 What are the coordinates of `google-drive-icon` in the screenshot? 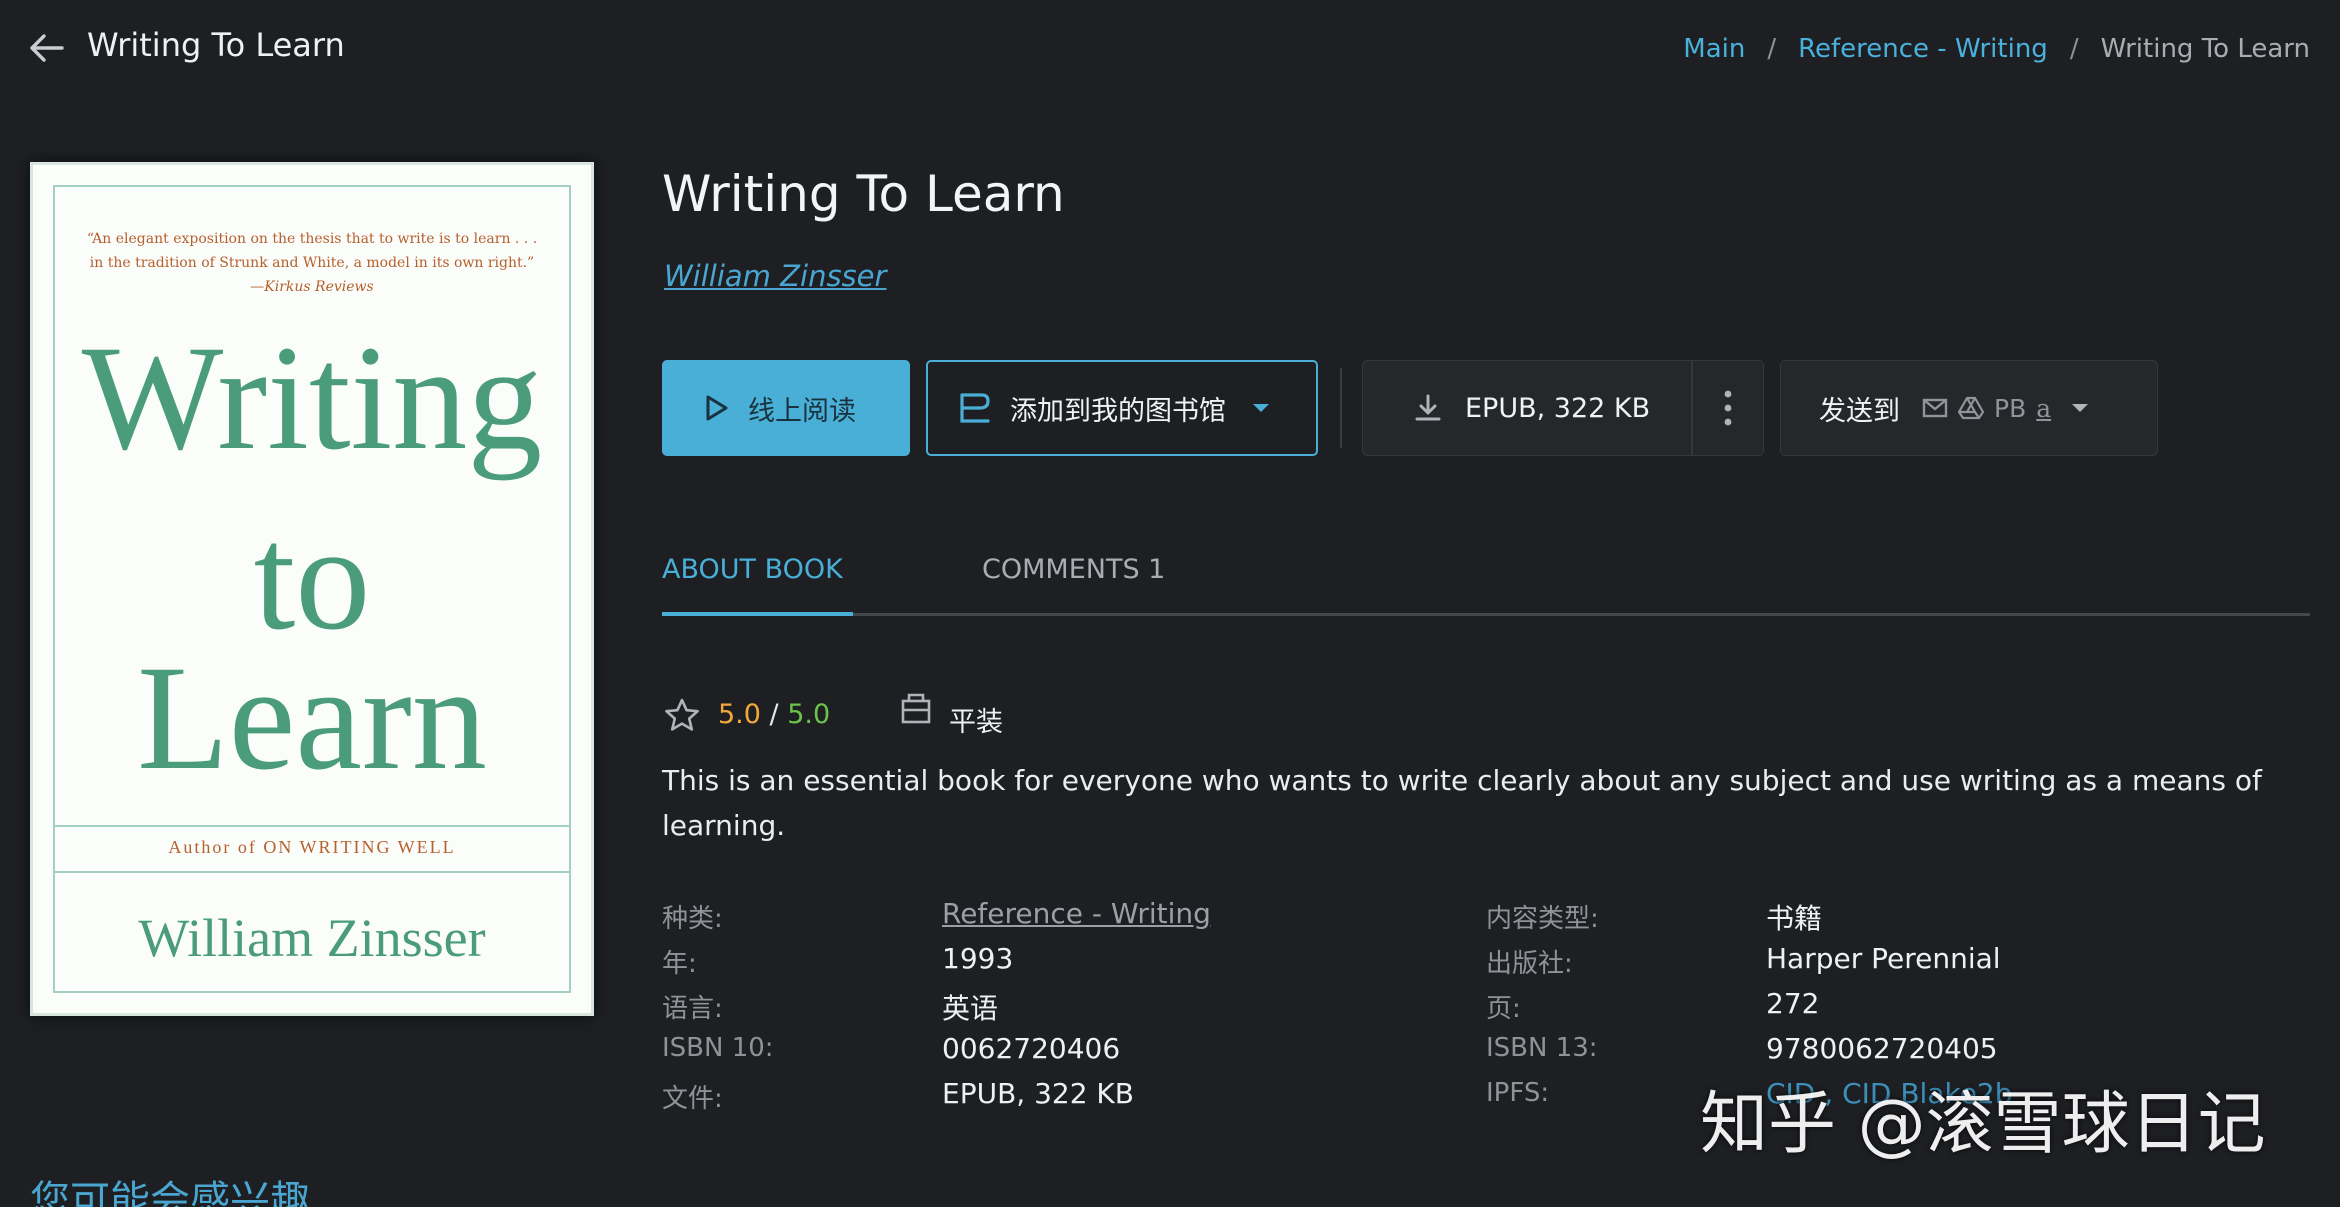 It's located at (1971, 408).